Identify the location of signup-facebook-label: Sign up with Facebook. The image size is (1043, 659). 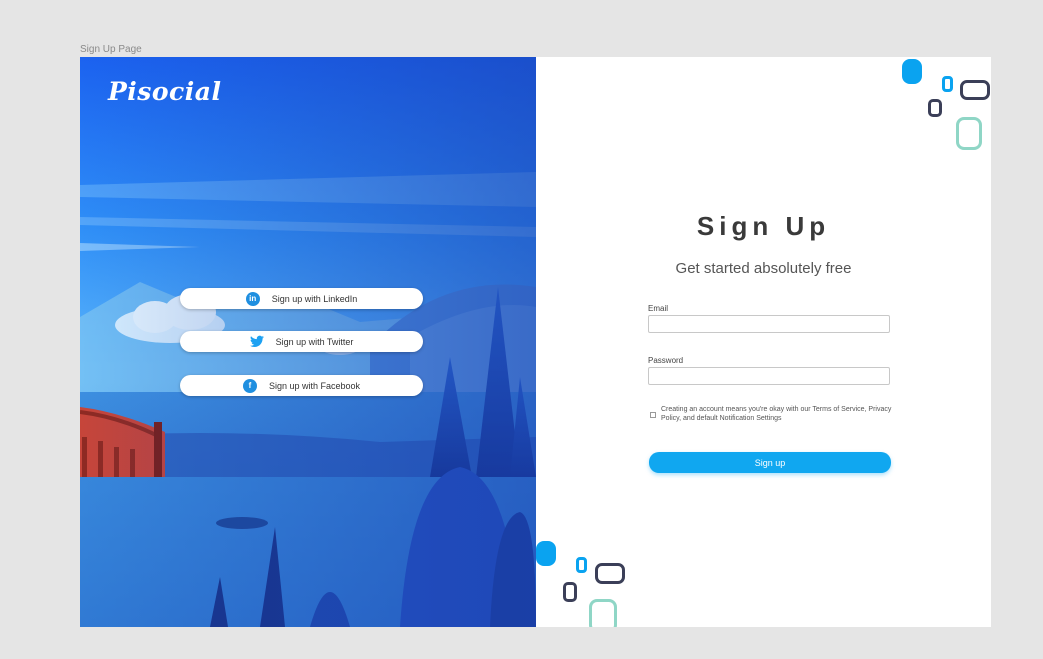
(314, 385).